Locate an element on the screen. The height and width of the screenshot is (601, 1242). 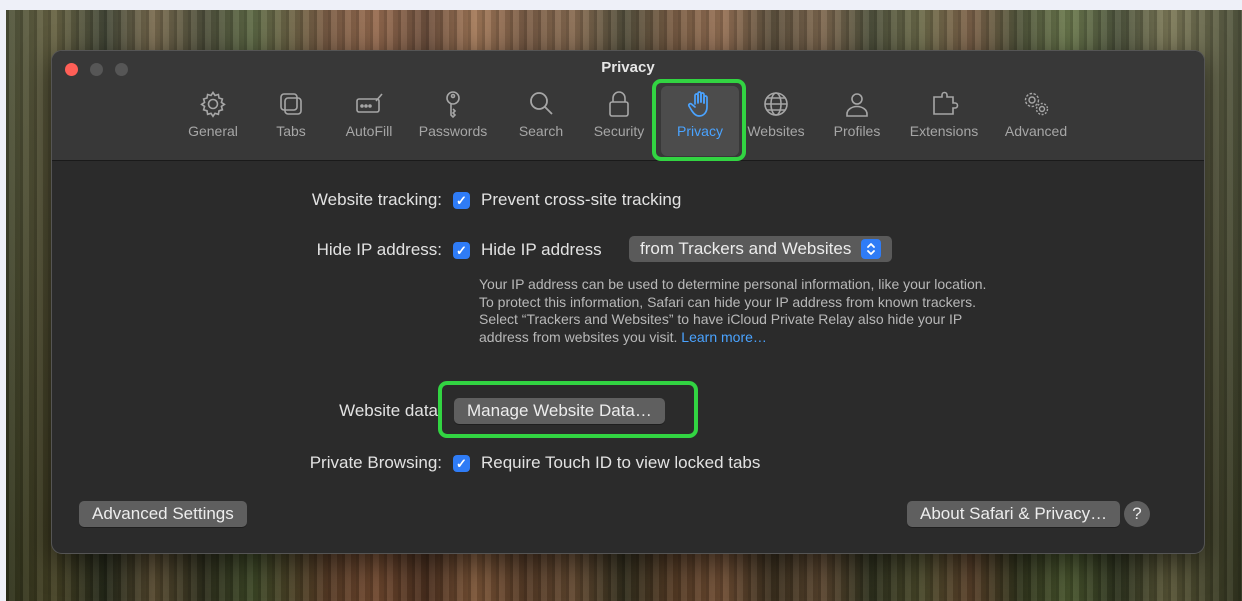
hide-ip-popup: from Trackers and Websites is located at coordinates (761, 249).